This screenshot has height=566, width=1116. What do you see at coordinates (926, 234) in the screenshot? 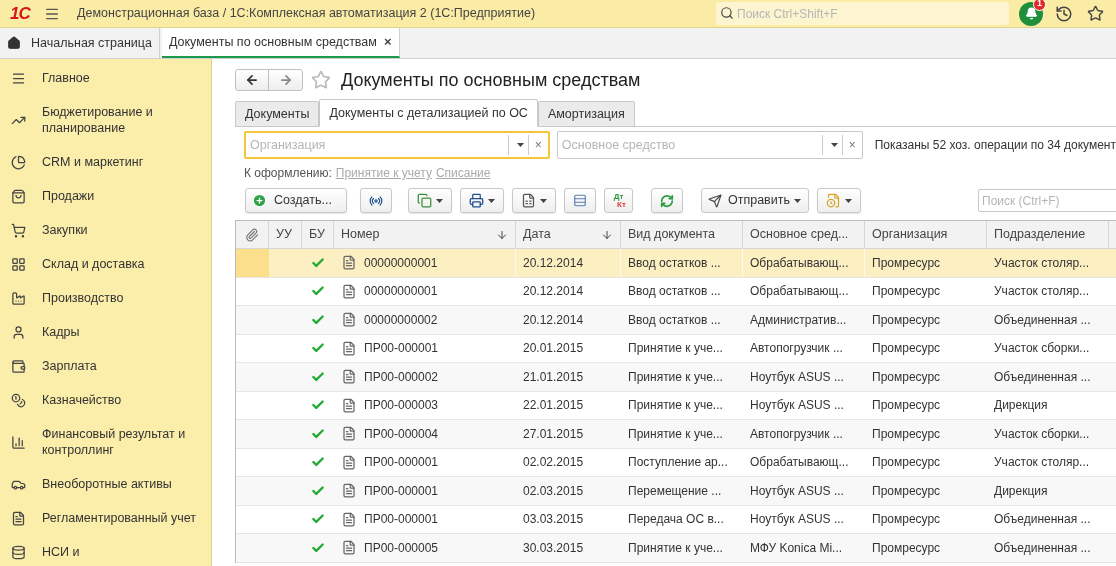
I see `column-header: Организация` at bounding box center [926, 234].